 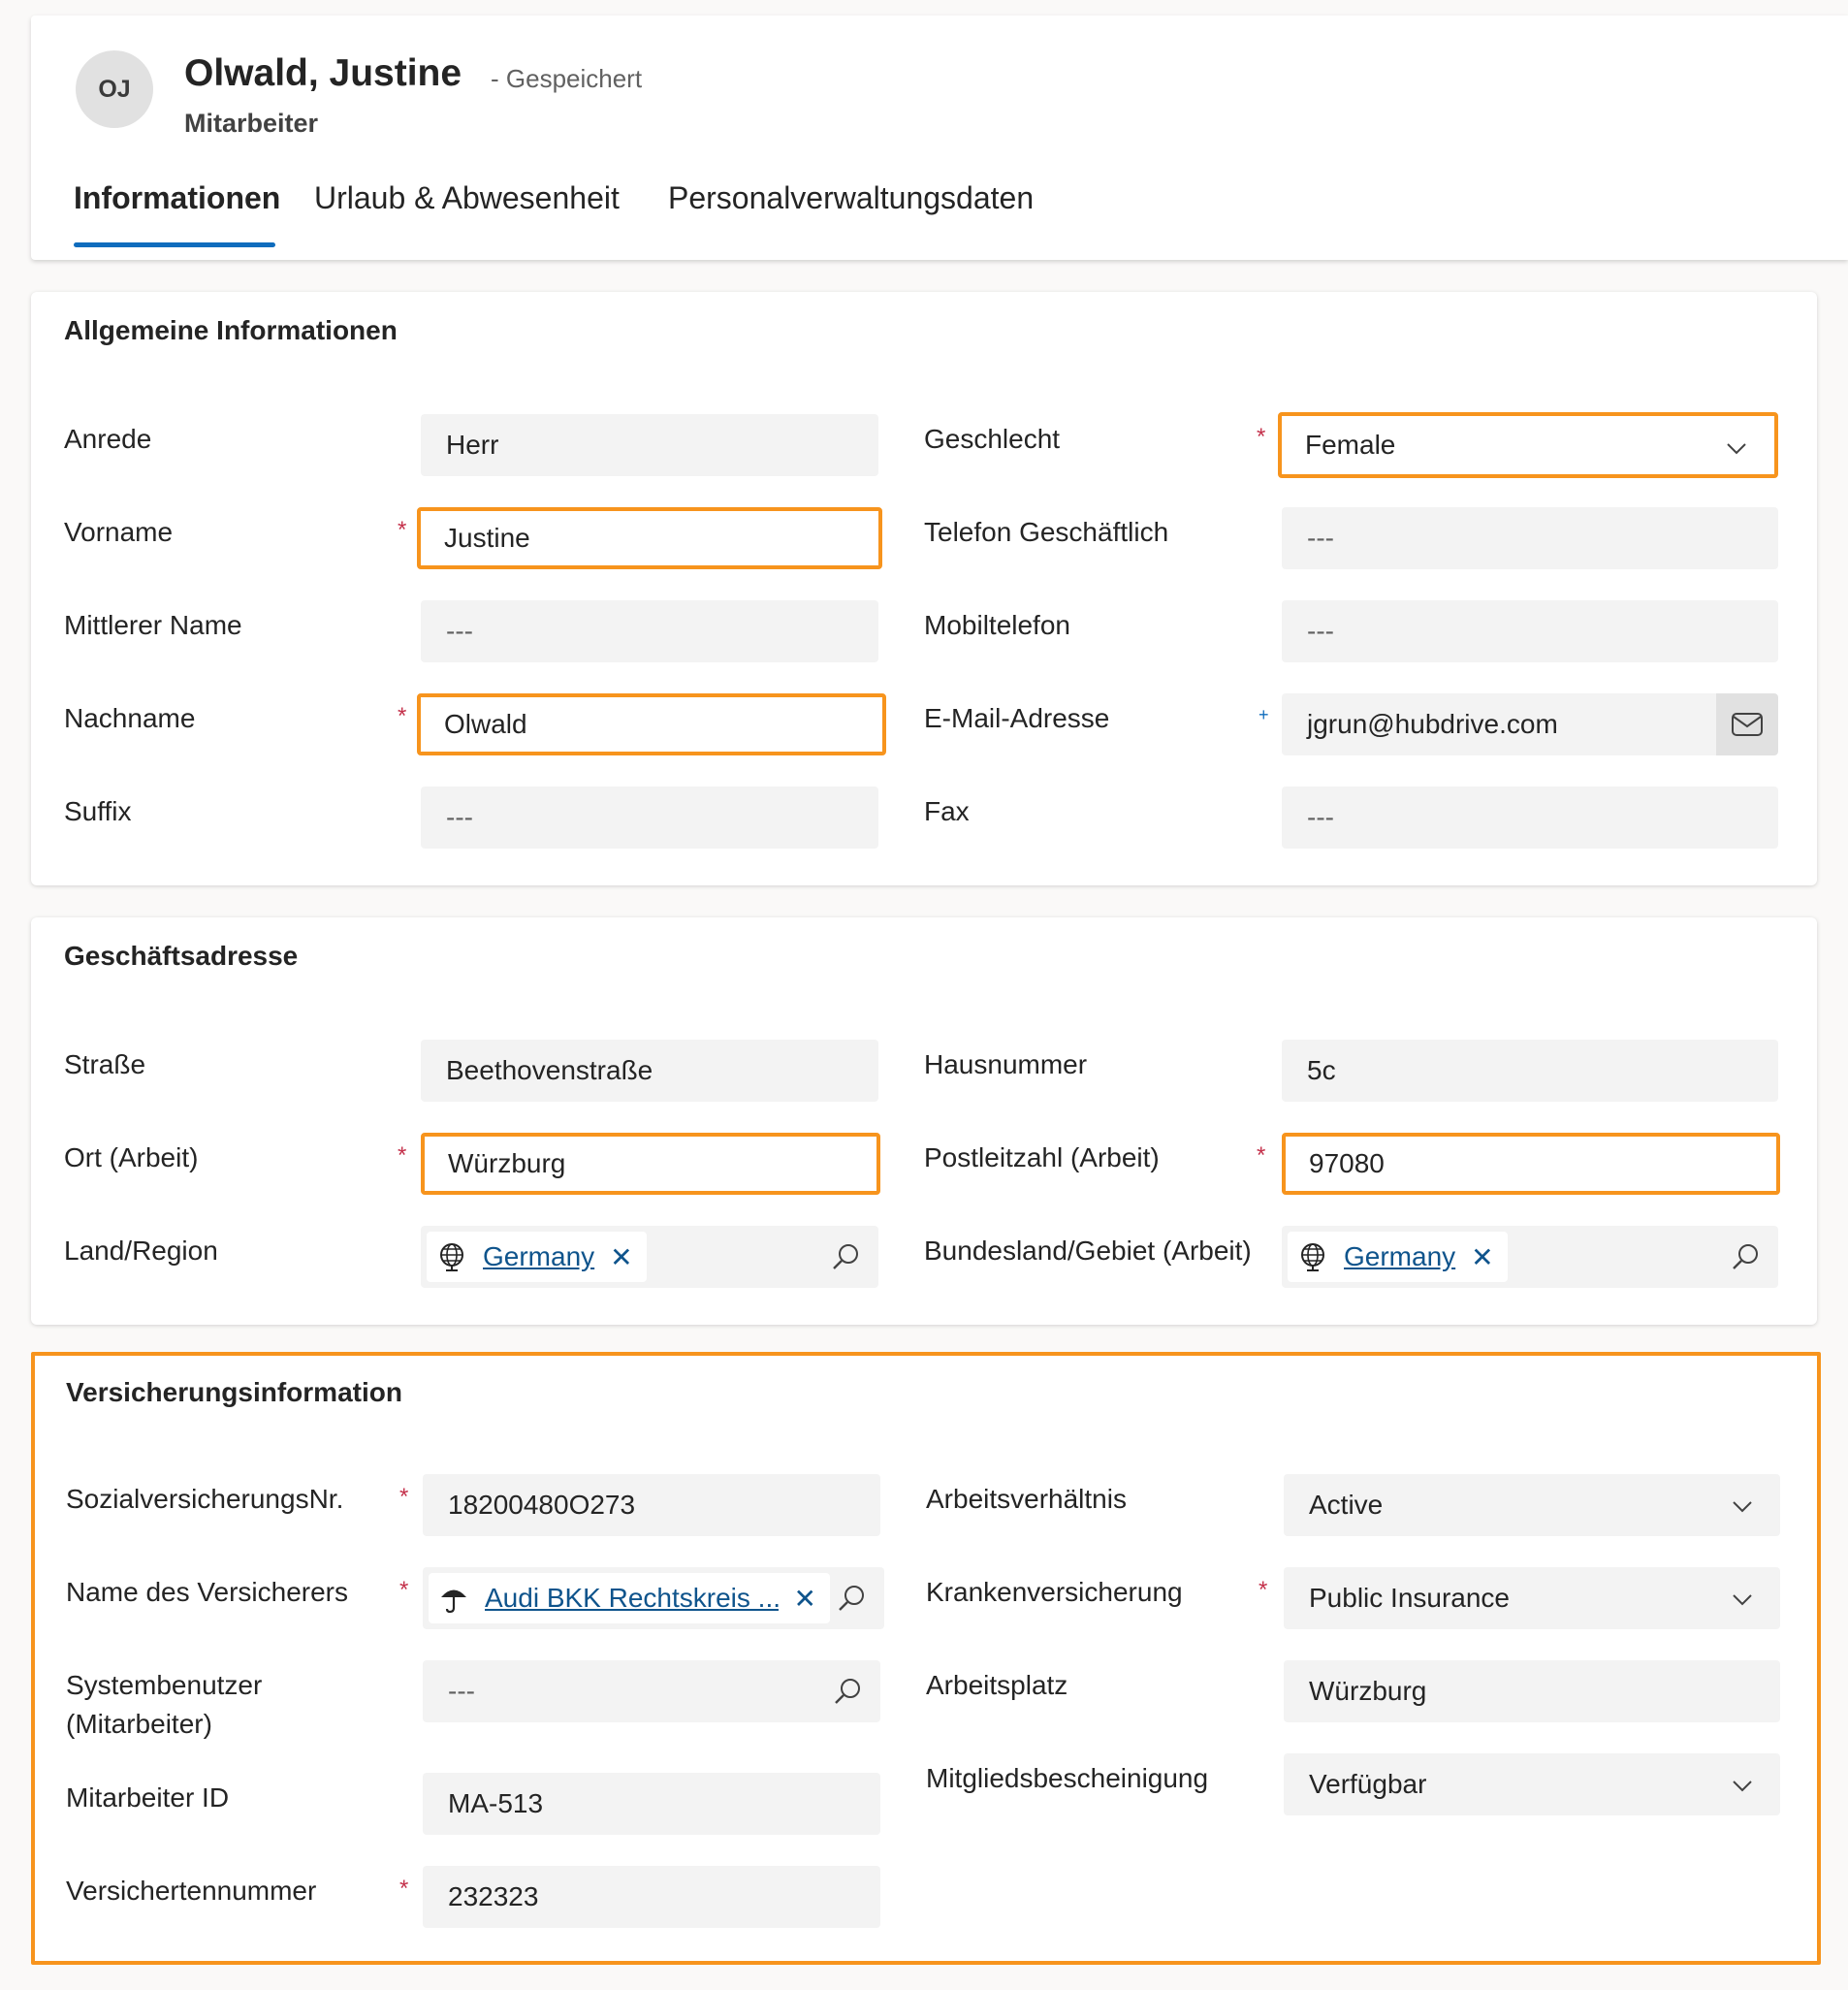 What do you see at coordinates (1530, 1257) in the screenshot?
I see `bundesland-lookup: Germany ✕` at bounding box center [1530, 1257].